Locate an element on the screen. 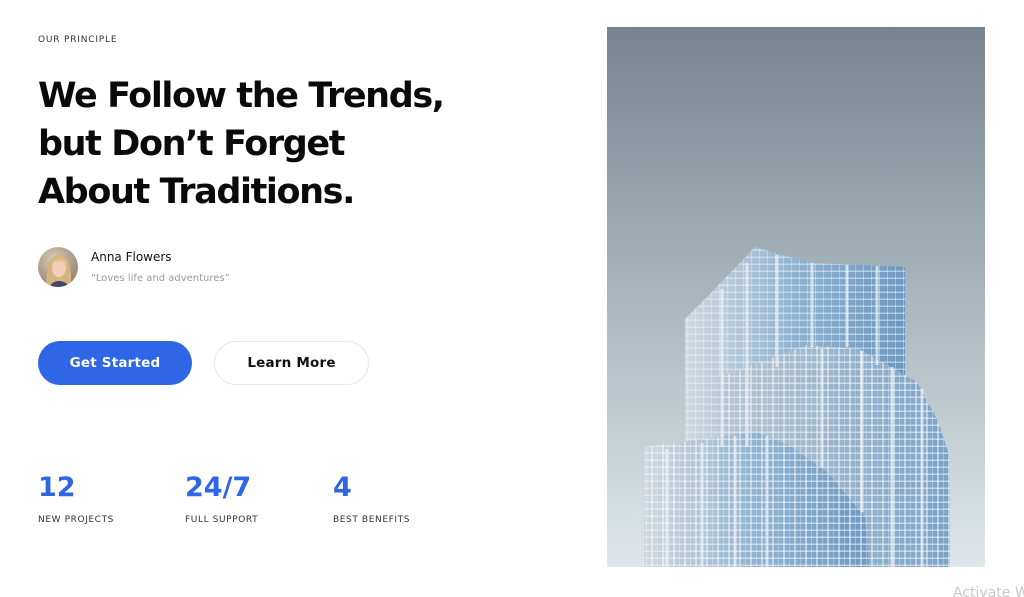 Image resolution: width=1024 pixels, height=597 pixels. stat-label: BEST BENEFITS is located at coordinates (372, 520).